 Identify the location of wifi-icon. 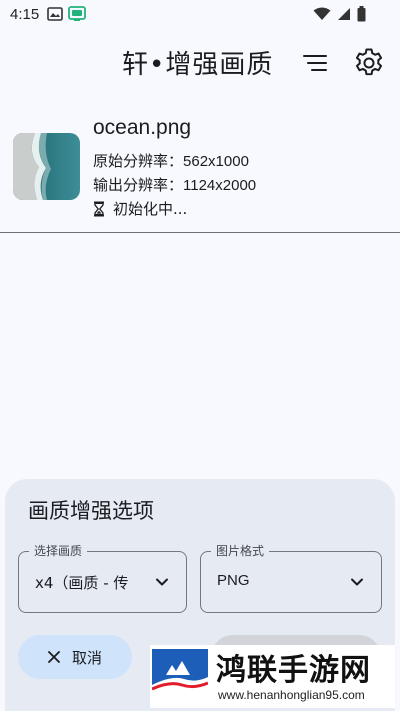
(322, 13).